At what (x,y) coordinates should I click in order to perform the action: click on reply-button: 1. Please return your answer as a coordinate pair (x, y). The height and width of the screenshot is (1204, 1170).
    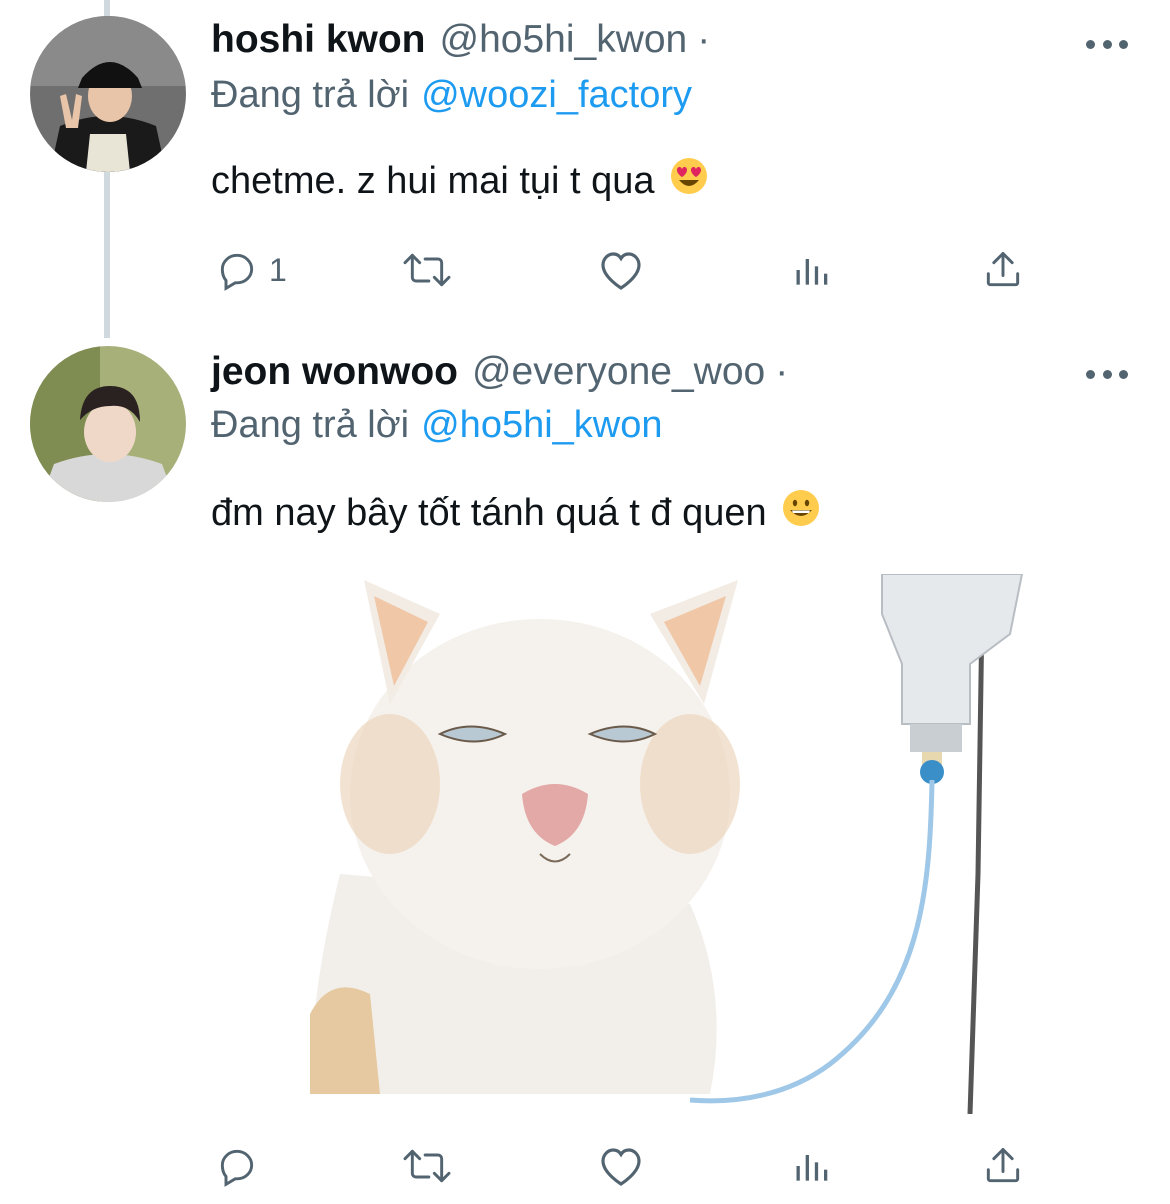
    Looking at the image, I should click on (251, 270).